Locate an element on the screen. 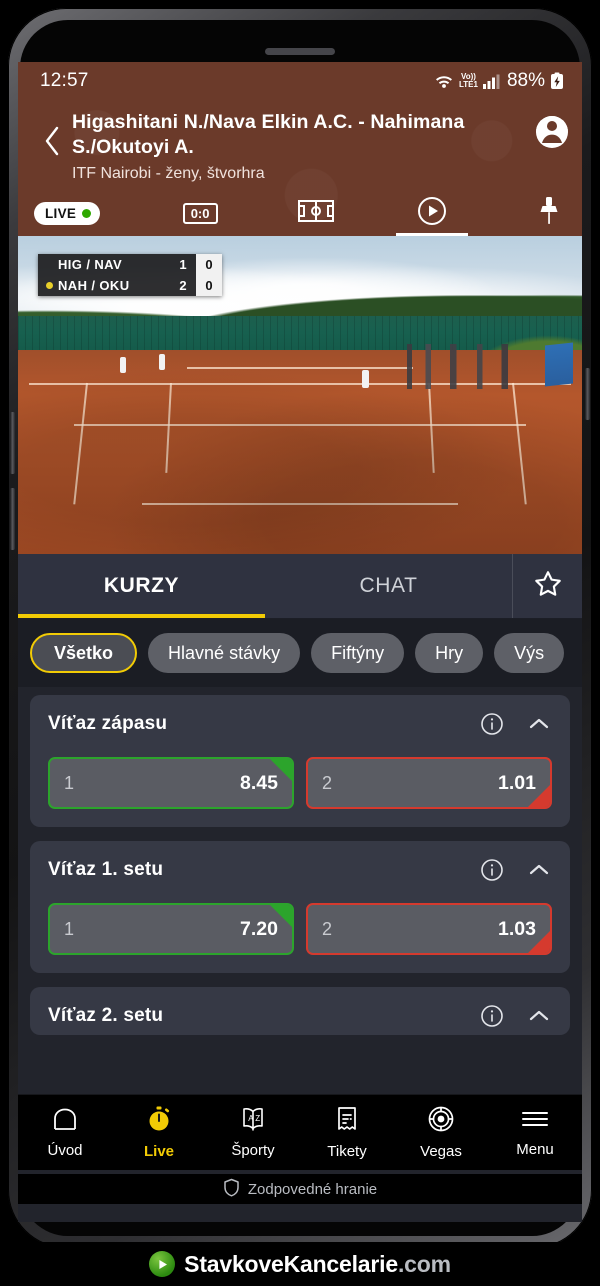 Image resolution: width=600 pixels, height=1286 pixels. volume-up-button is located at coordinates (12, 443).